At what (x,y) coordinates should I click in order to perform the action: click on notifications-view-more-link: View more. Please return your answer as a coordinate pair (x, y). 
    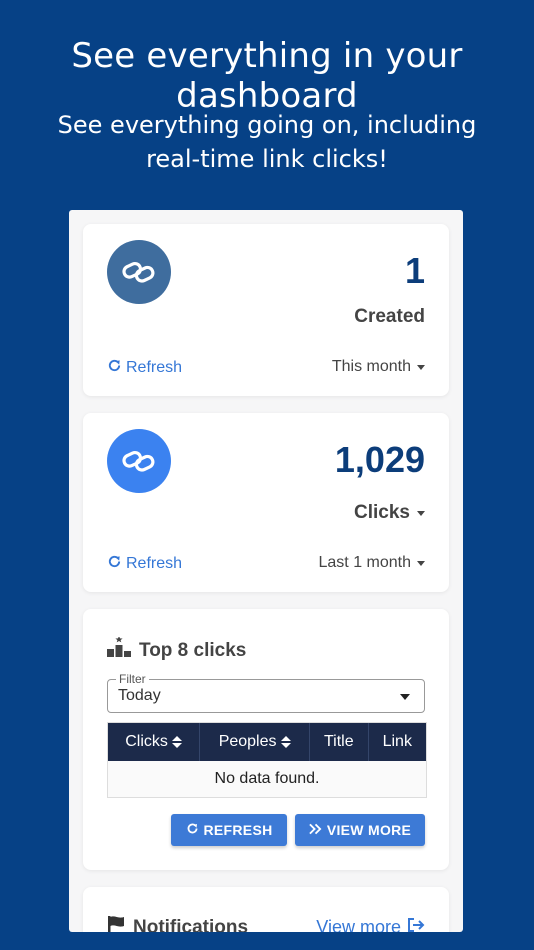
    Looking at the image, I should click on (370, 924).